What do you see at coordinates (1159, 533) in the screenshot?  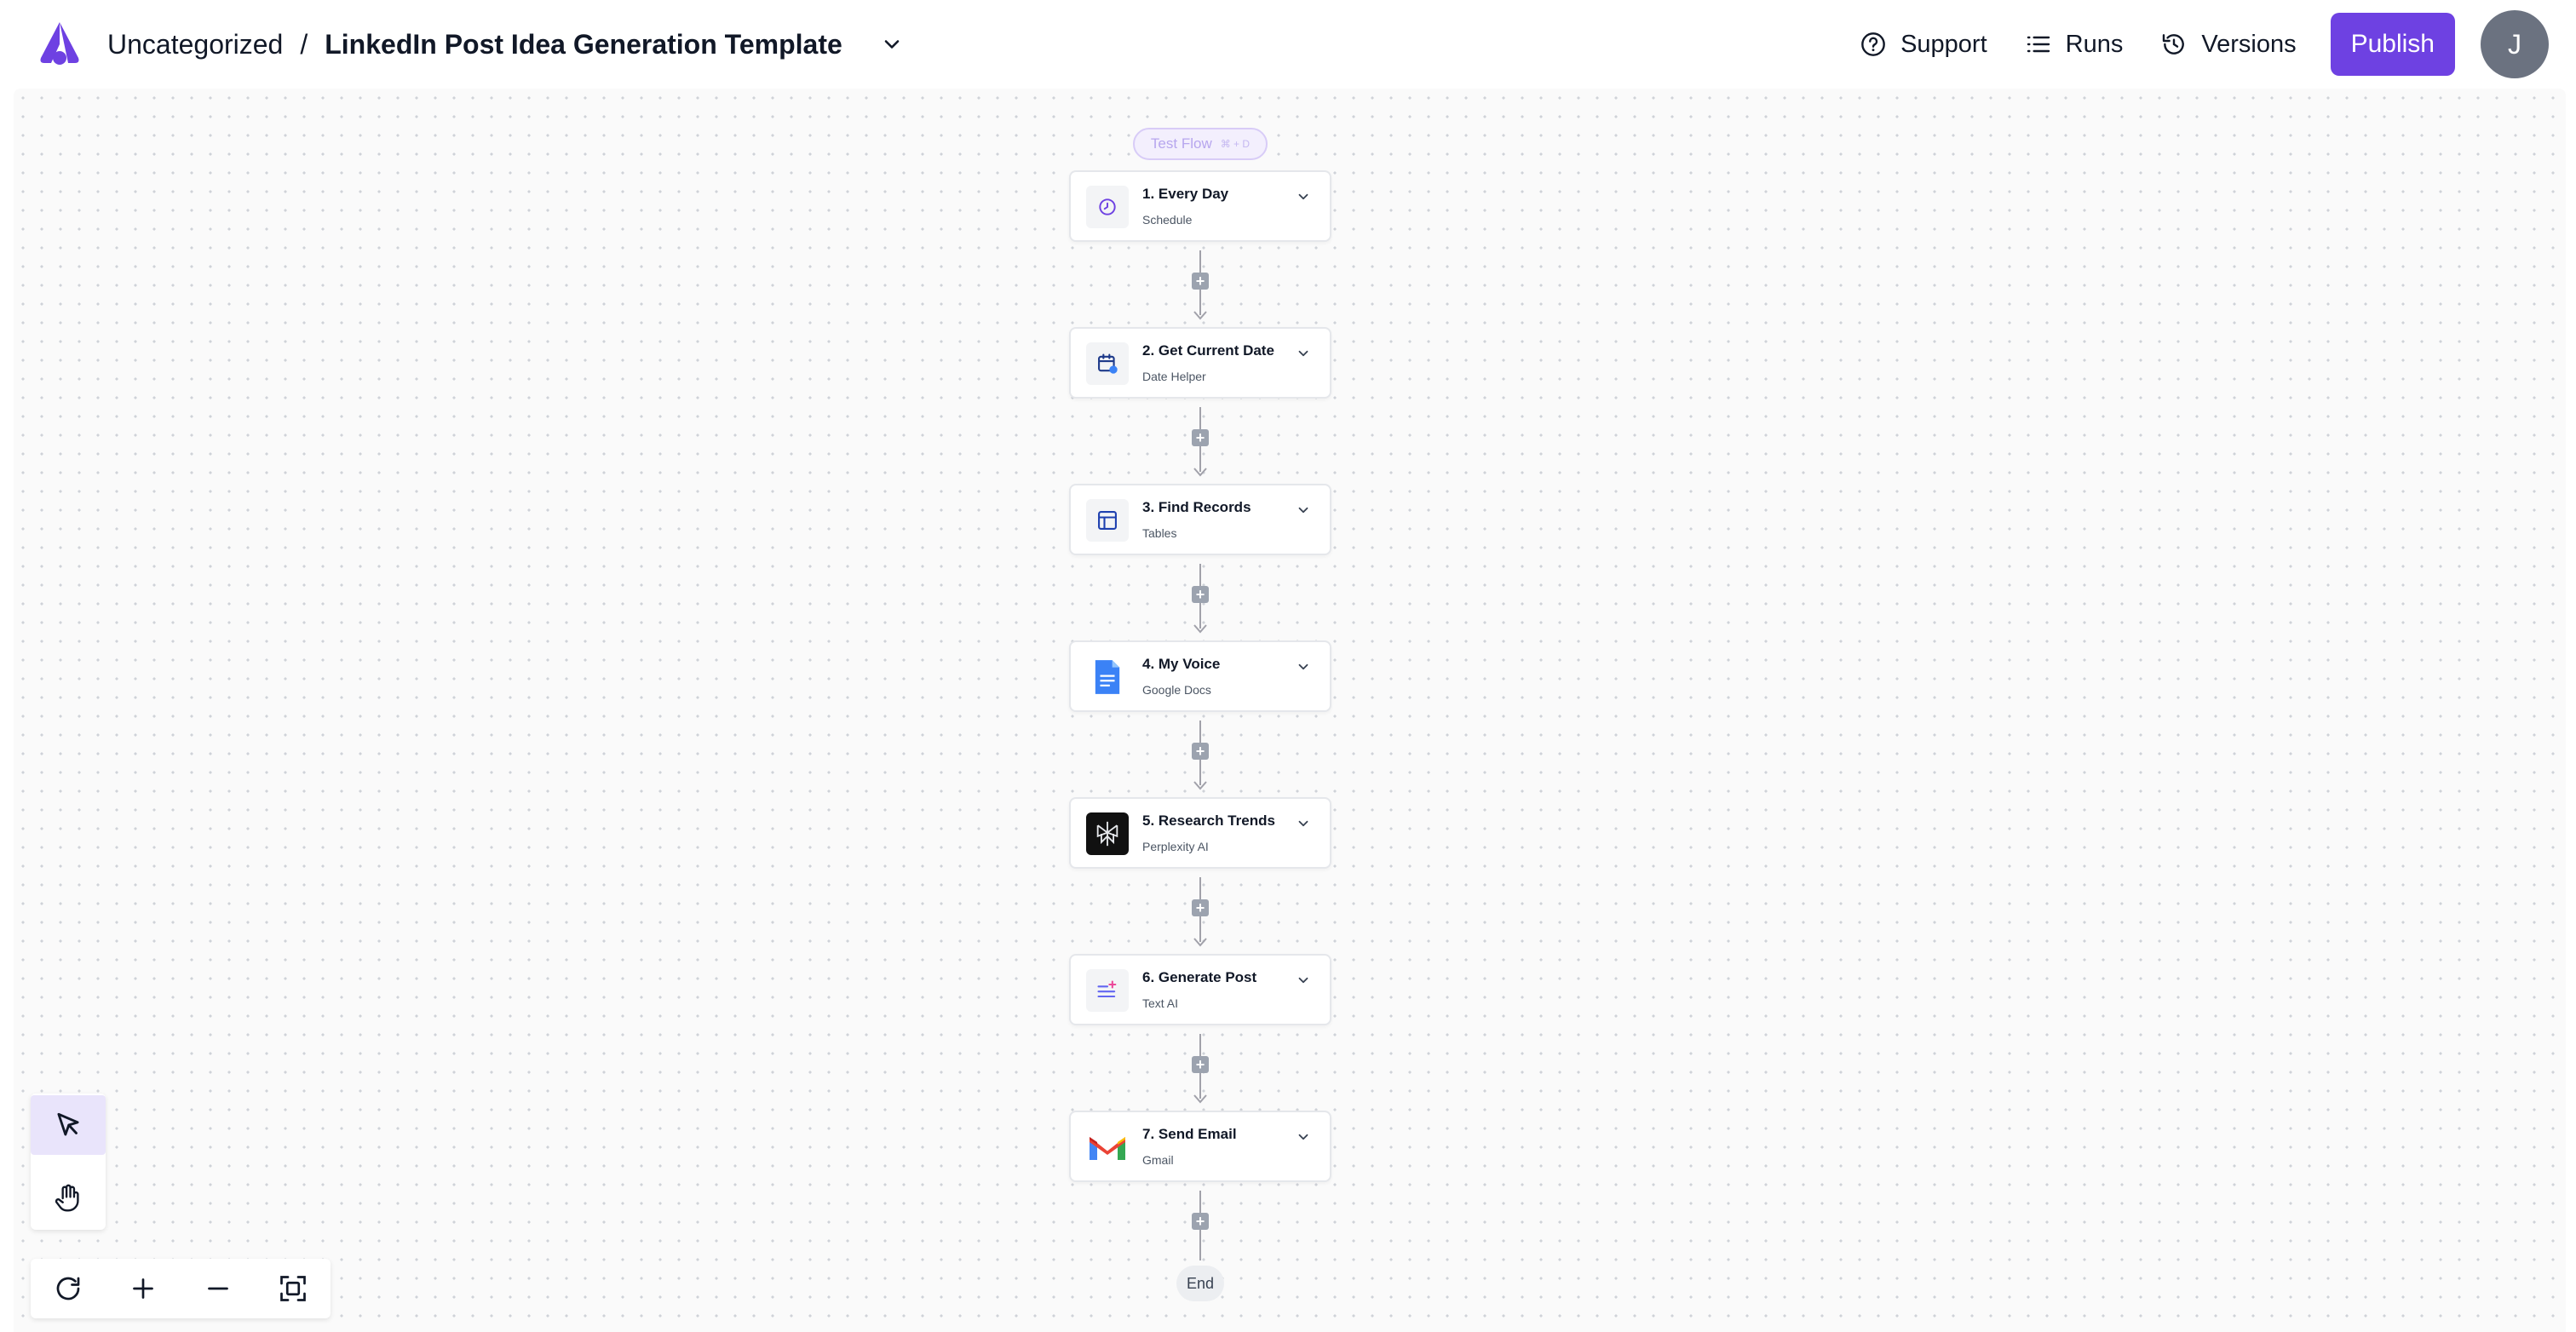 I see `step-subtitle: Tables` at bounding box center [1159, 533].